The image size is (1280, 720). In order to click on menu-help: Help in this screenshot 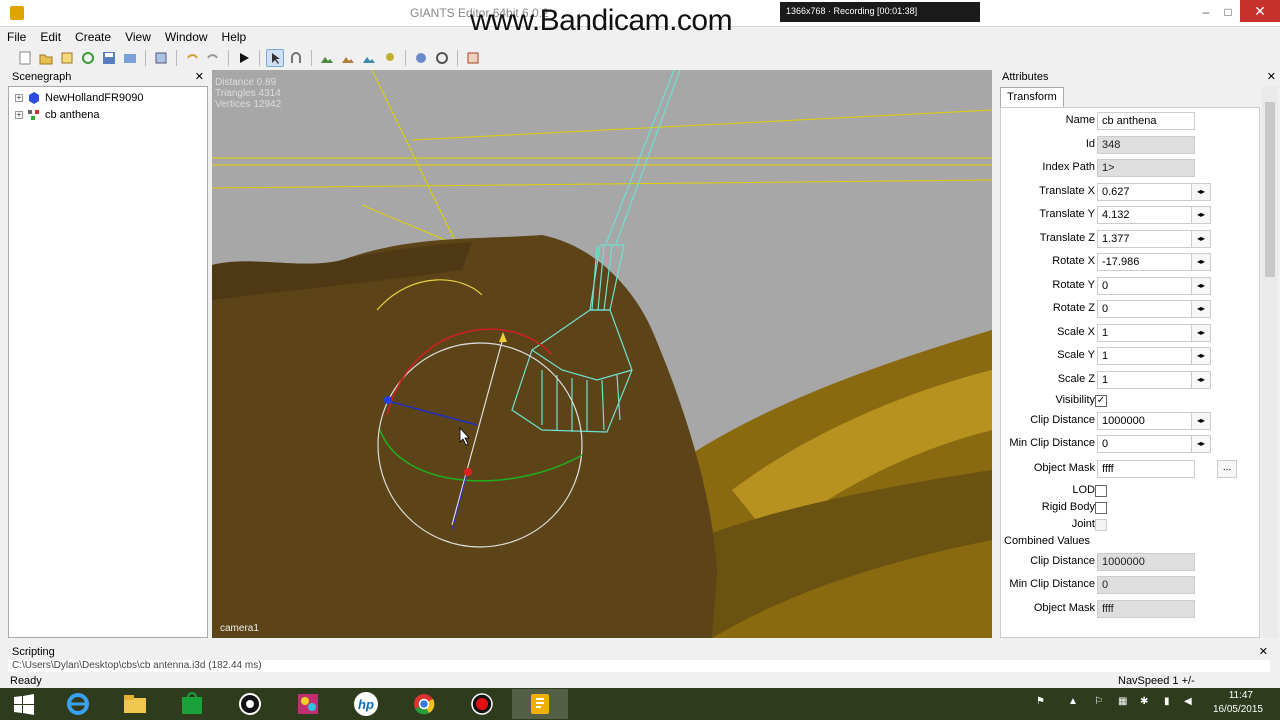, I will do `click(234, 37)`.